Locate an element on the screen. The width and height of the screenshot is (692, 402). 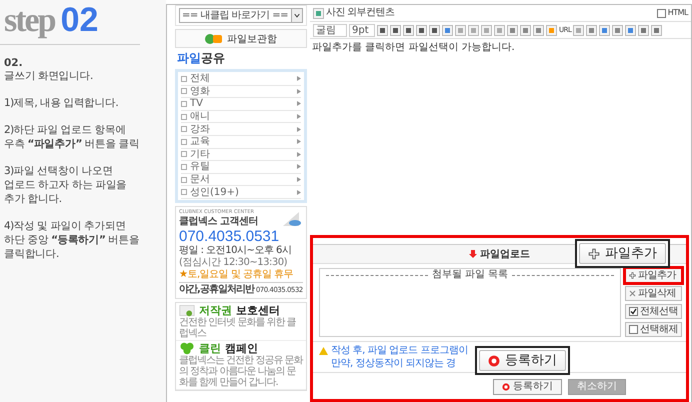
category-item: 문서 is located at coordinates (241, 180).